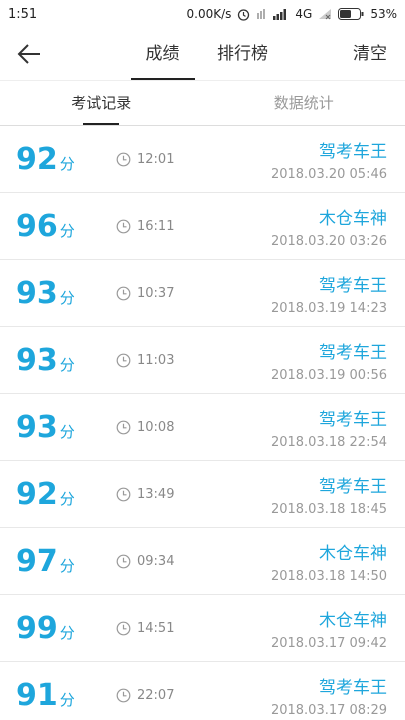 Image resolution: width=405 pixels, height=720 pixels. Describe the element at coordinates (37, 628) in the screenshot. I see `score-value: 99` at that location.